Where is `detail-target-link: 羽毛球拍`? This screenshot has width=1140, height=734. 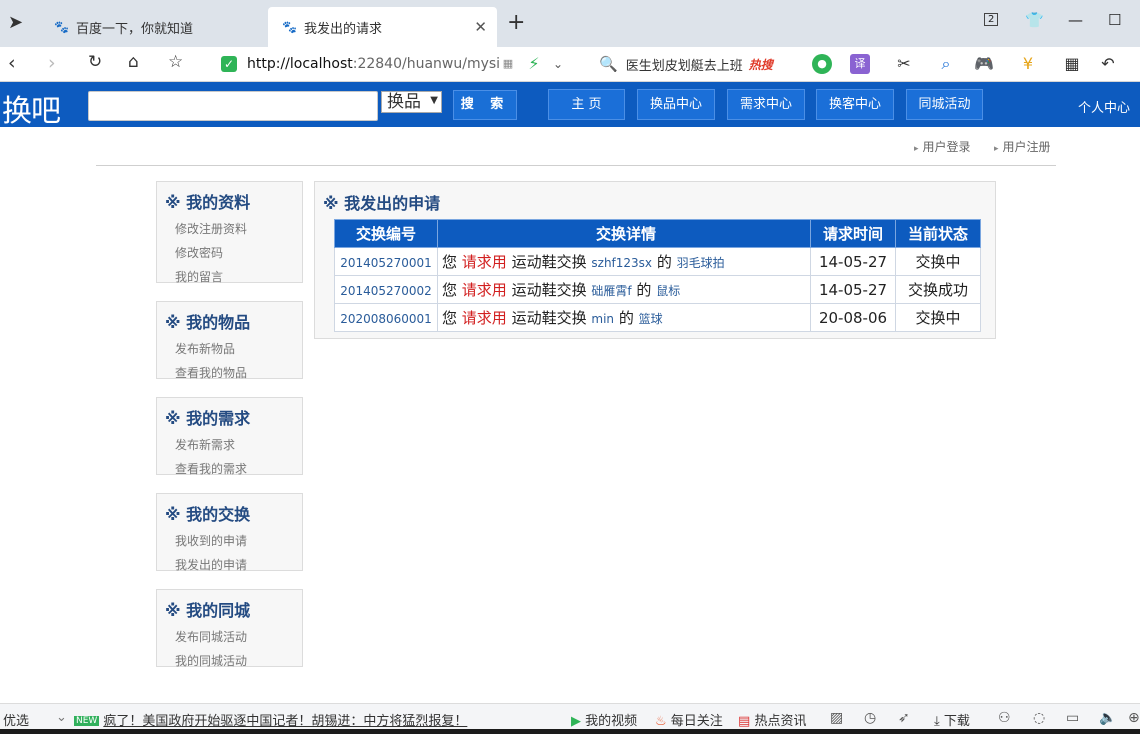 detail-target-link: 羽毛球拍 is located at coordinates (701, 263).